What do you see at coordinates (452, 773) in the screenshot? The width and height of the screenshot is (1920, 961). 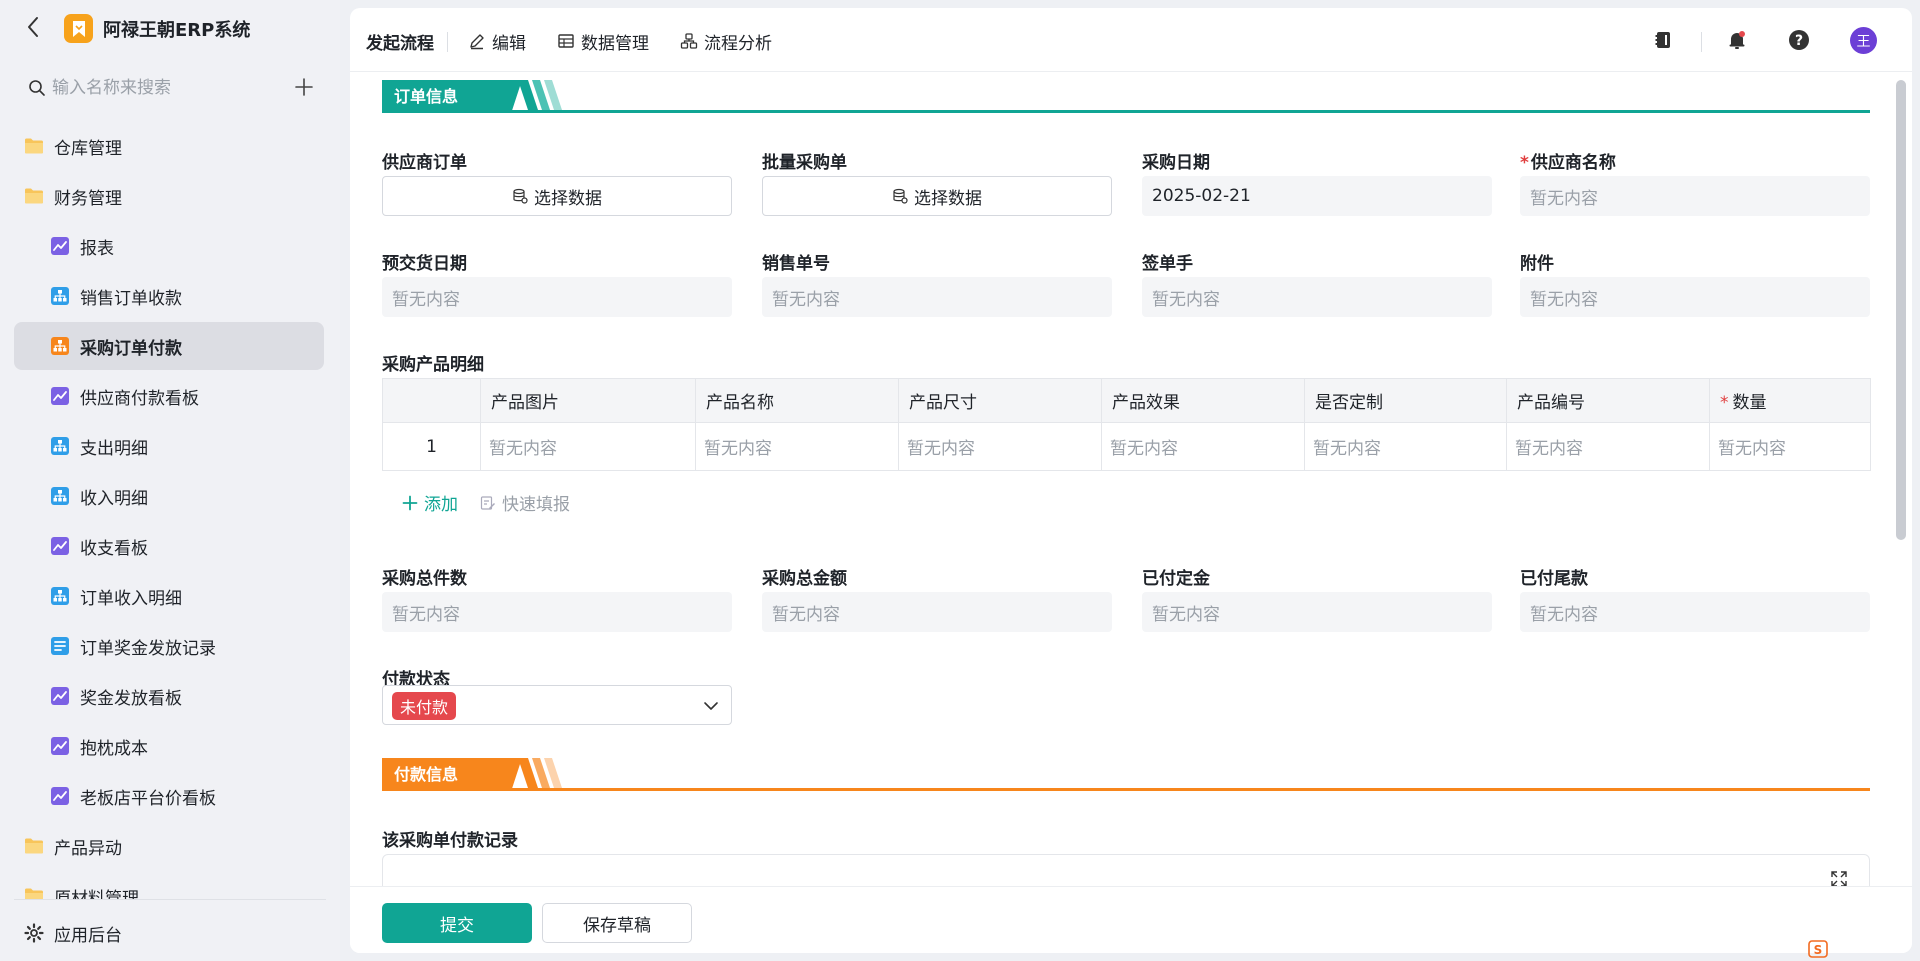 I see `section-payment-title: 付款信息` at bounding box center [452, 773].